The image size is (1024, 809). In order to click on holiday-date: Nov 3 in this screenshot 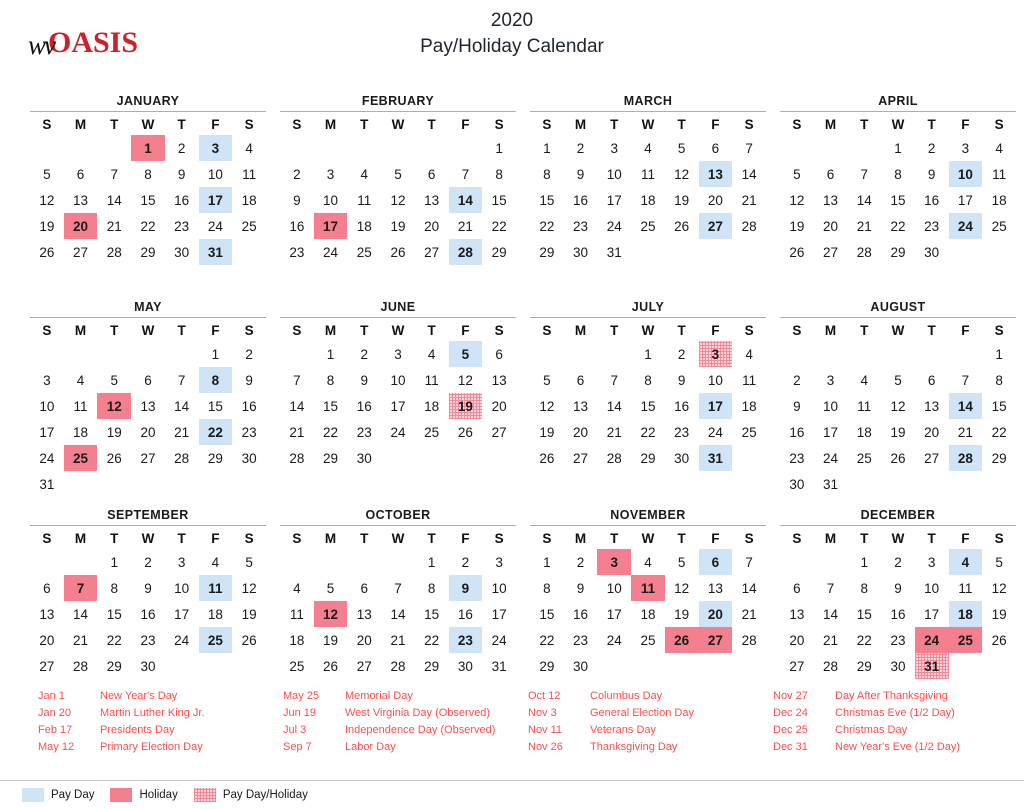, I will do `click(542, 713)`.